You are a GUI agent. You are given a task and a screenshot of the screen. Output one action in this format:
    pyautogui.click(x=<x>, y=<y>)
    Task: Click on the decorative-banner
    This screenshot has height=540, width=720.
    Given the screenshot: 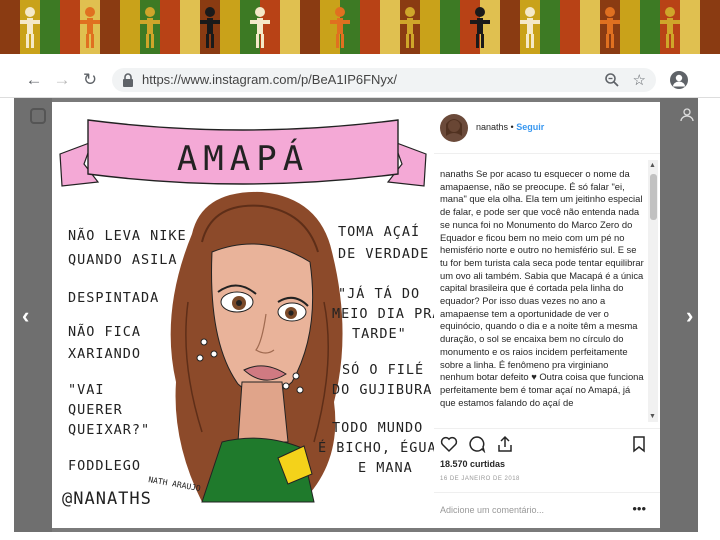 What is the action you would take?
    pyautogui.click(x=360, y=27)
    